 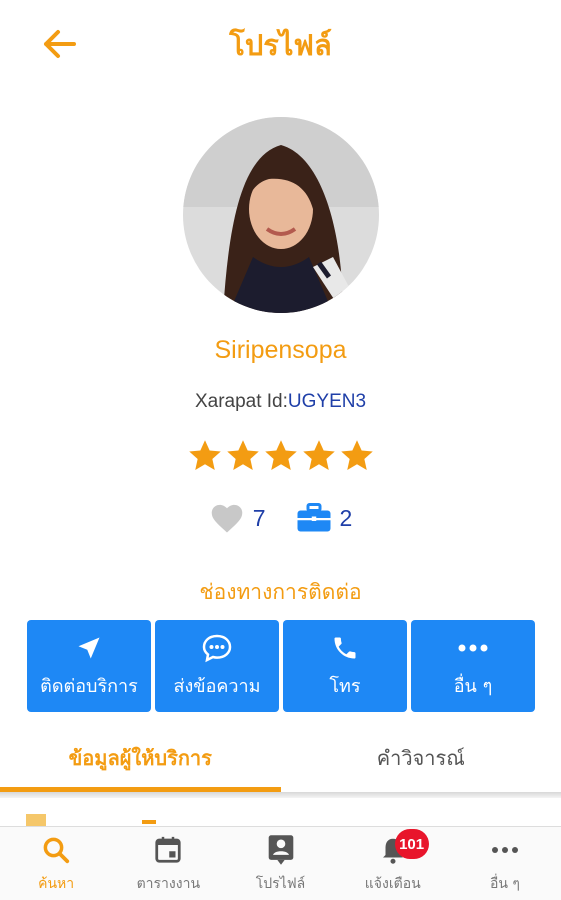 I want to click on contact-card-icon, so click(x=280, y=849).